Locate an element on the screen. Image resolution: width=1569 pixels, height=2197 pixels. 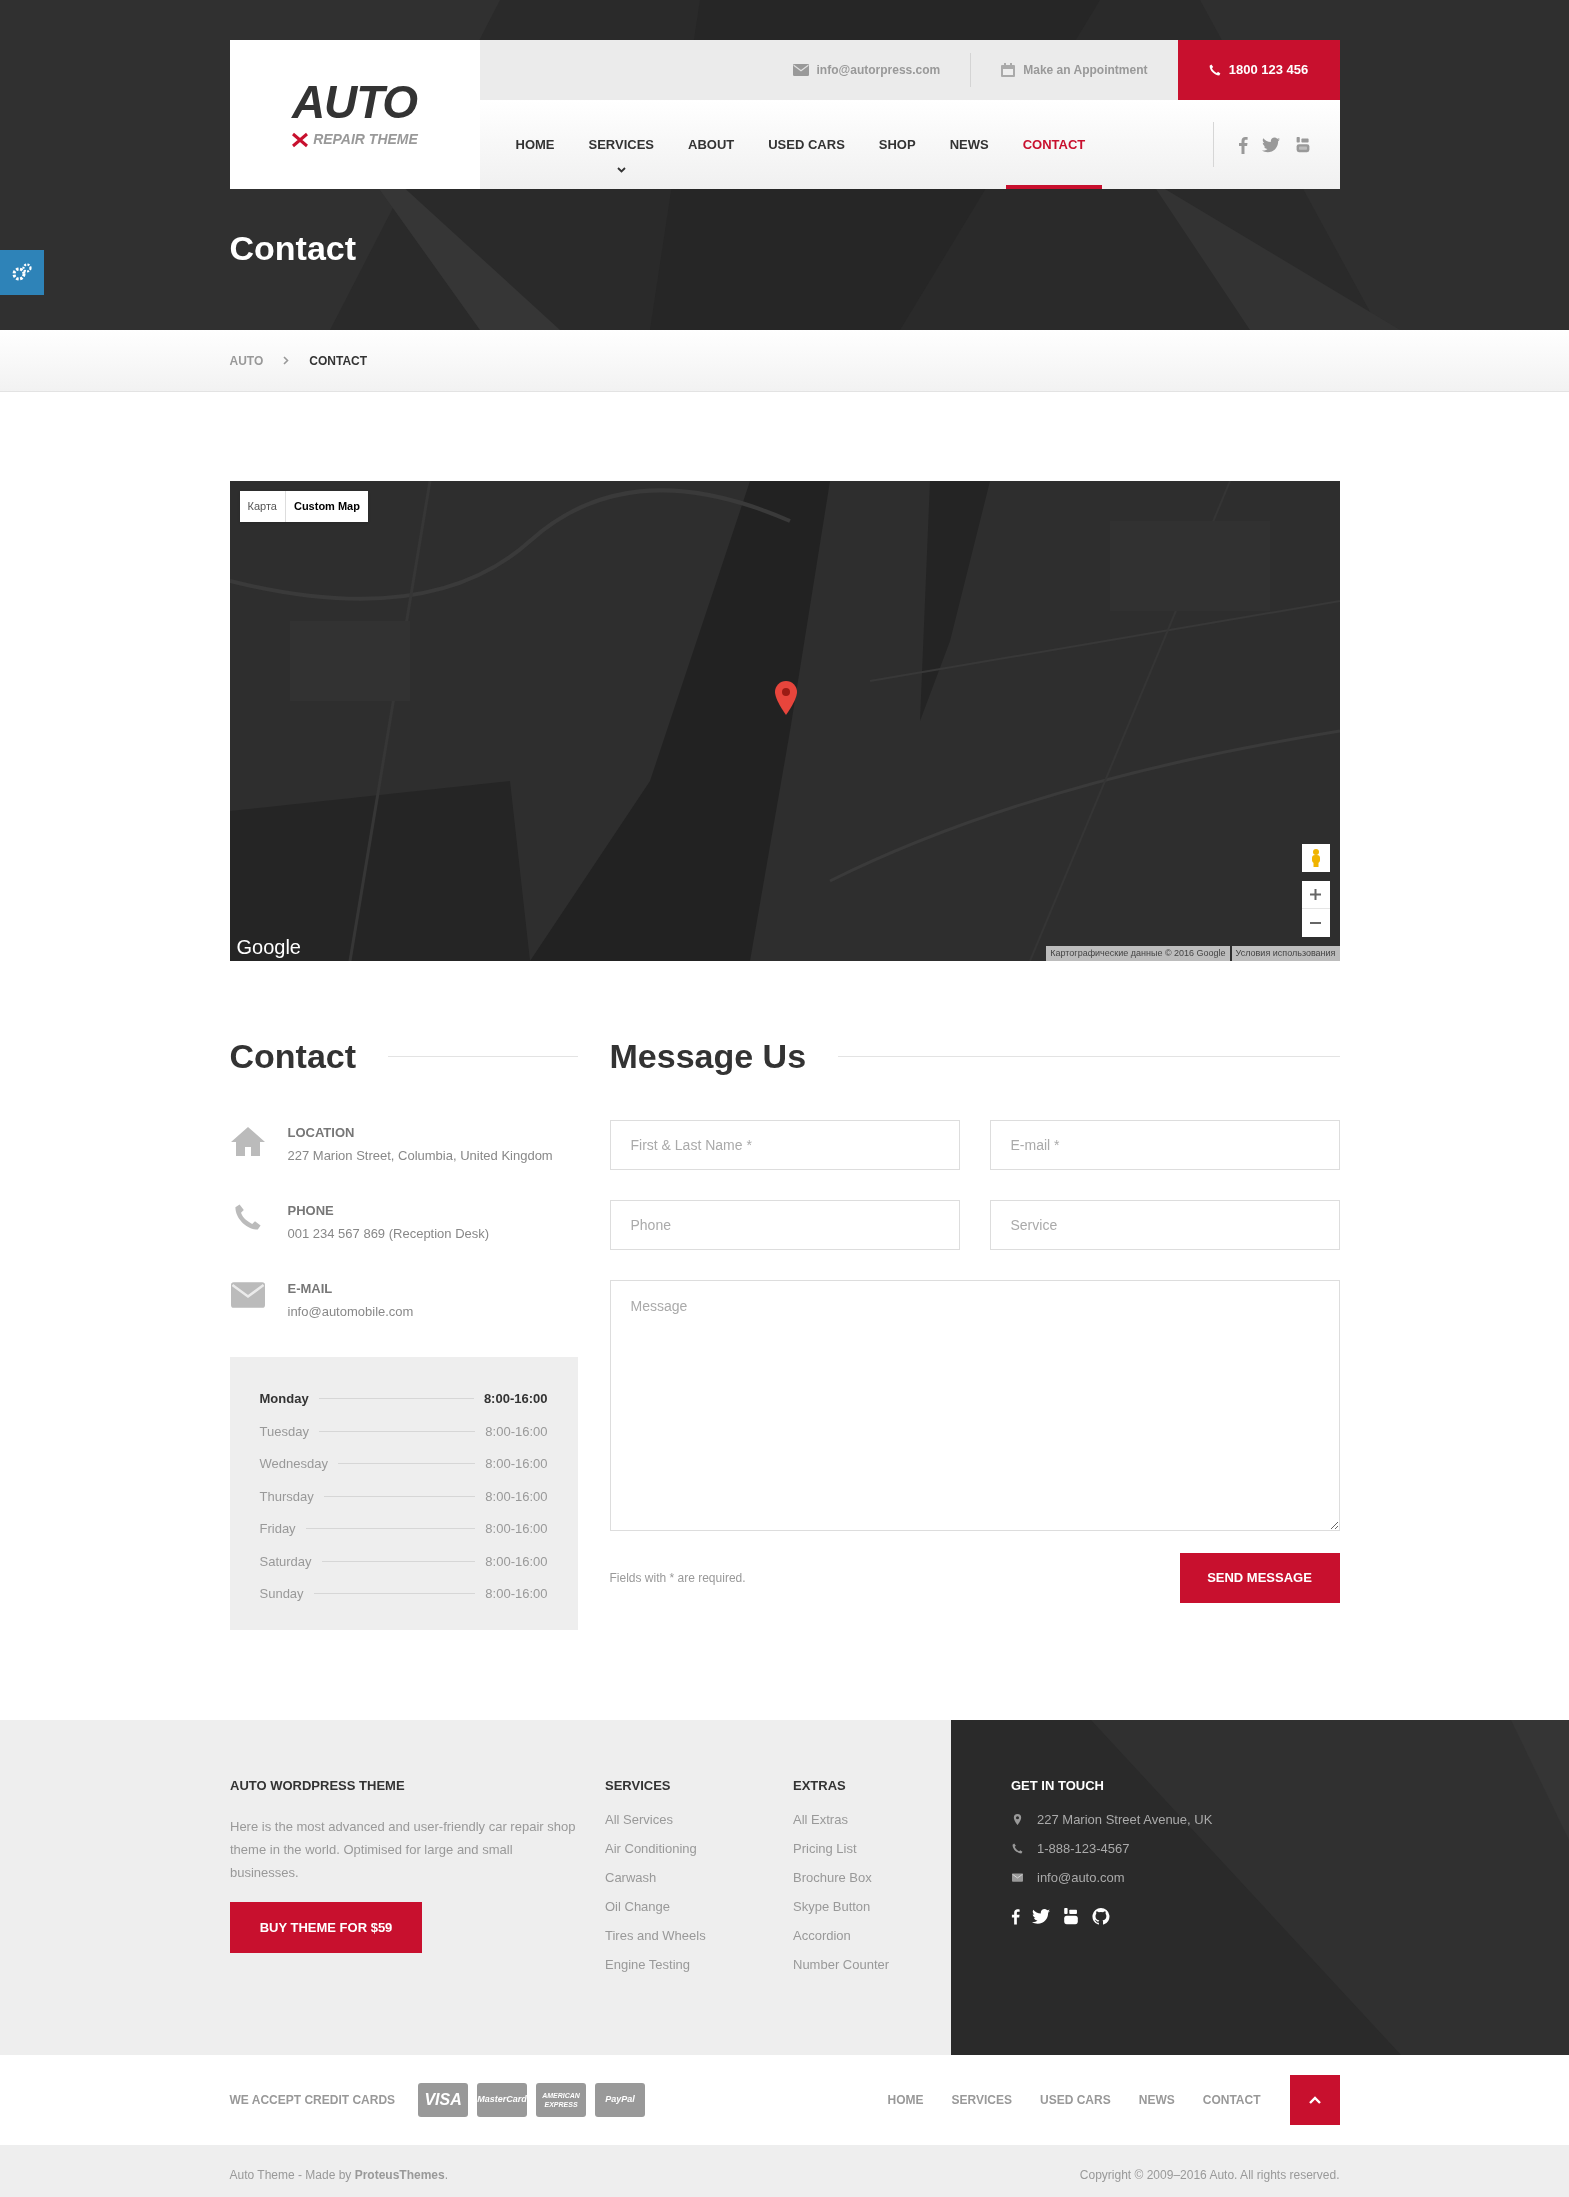
footer-link: Pricing List is located at coordinates (868, 1848).